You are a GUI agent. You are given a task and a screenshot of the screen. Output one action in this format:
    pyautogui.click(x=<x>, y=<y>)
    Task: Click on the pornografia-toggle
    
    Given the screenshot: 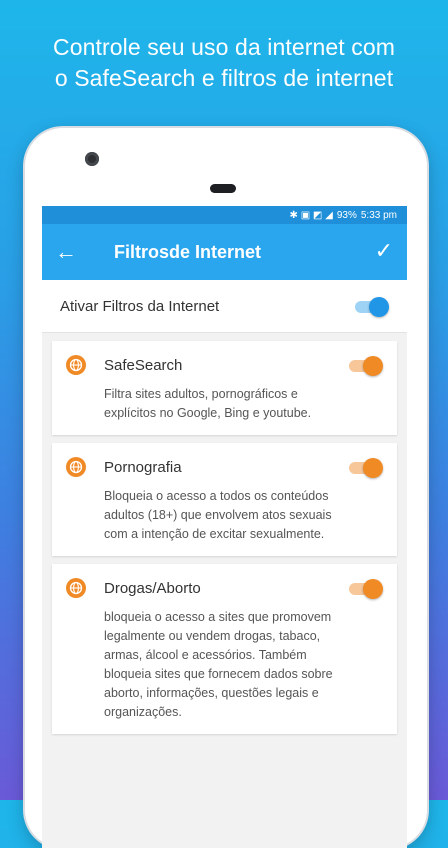 What is the action you would take?
    pyautogui.click(x=366, y=467)
    